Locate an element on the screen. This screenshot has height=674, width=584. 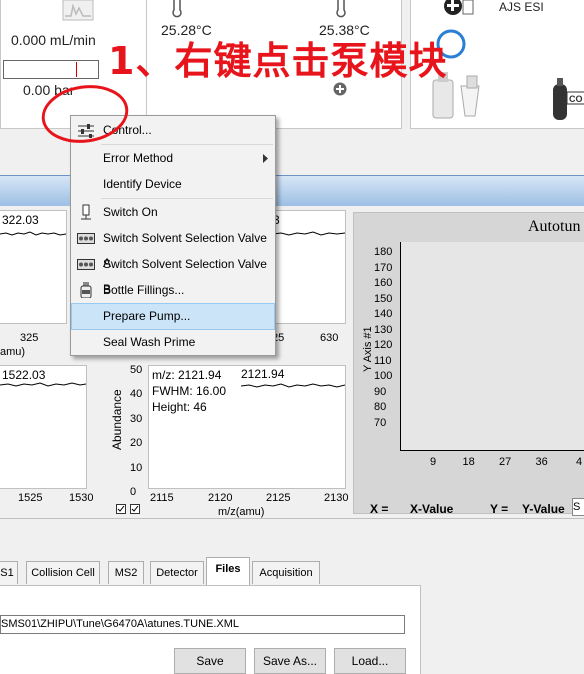
menu-item-identify-device: Identify Device is located at coordinates (173, 184).